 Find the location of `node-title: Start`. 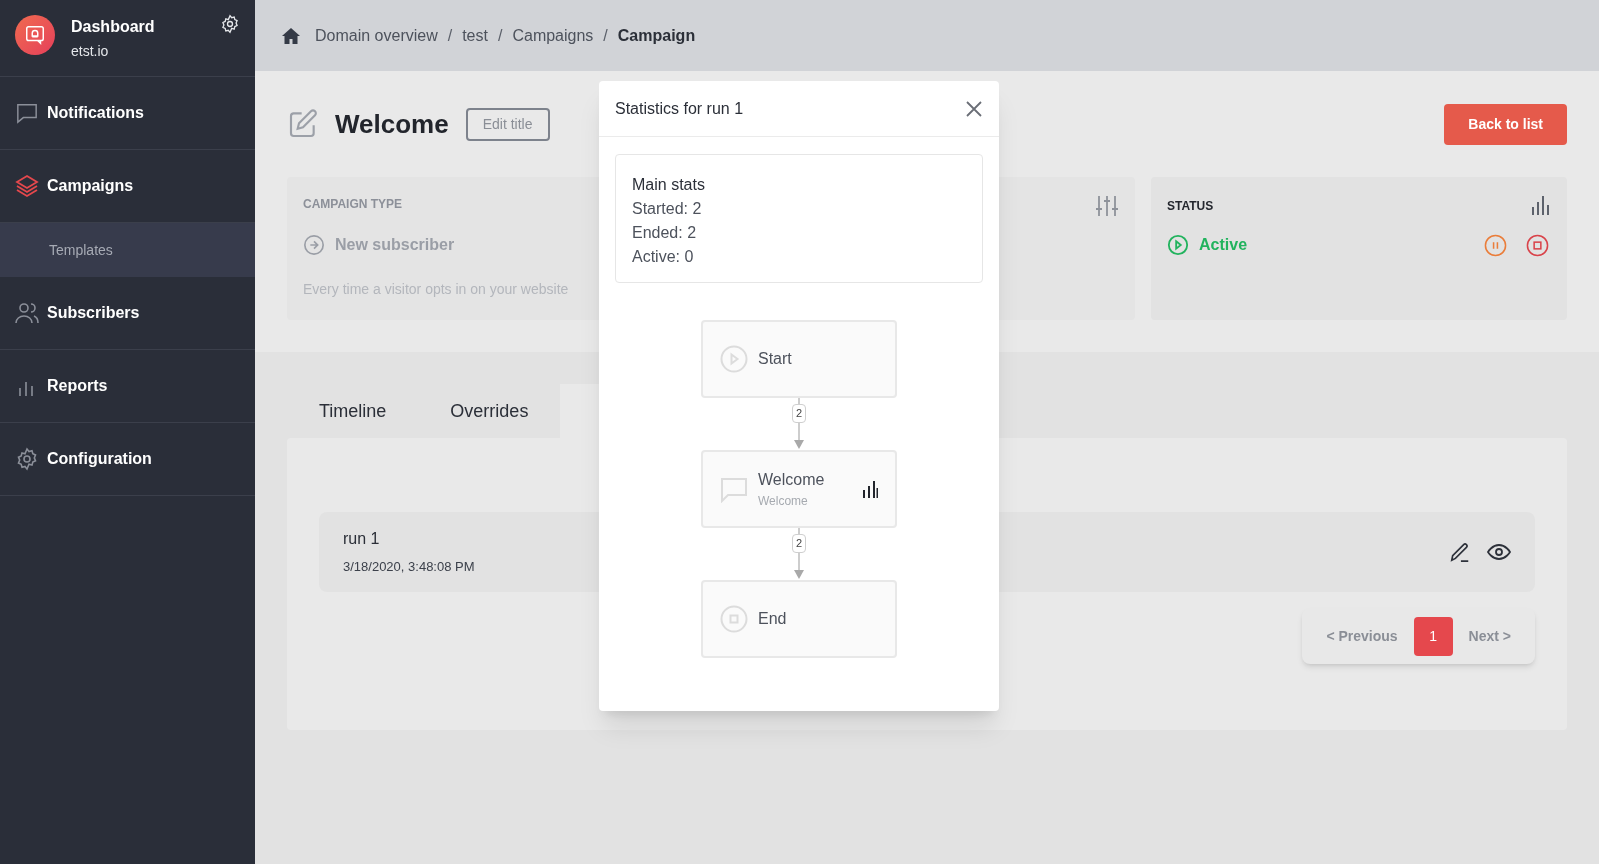

node-title: Start is located at coordinates (775, 359).